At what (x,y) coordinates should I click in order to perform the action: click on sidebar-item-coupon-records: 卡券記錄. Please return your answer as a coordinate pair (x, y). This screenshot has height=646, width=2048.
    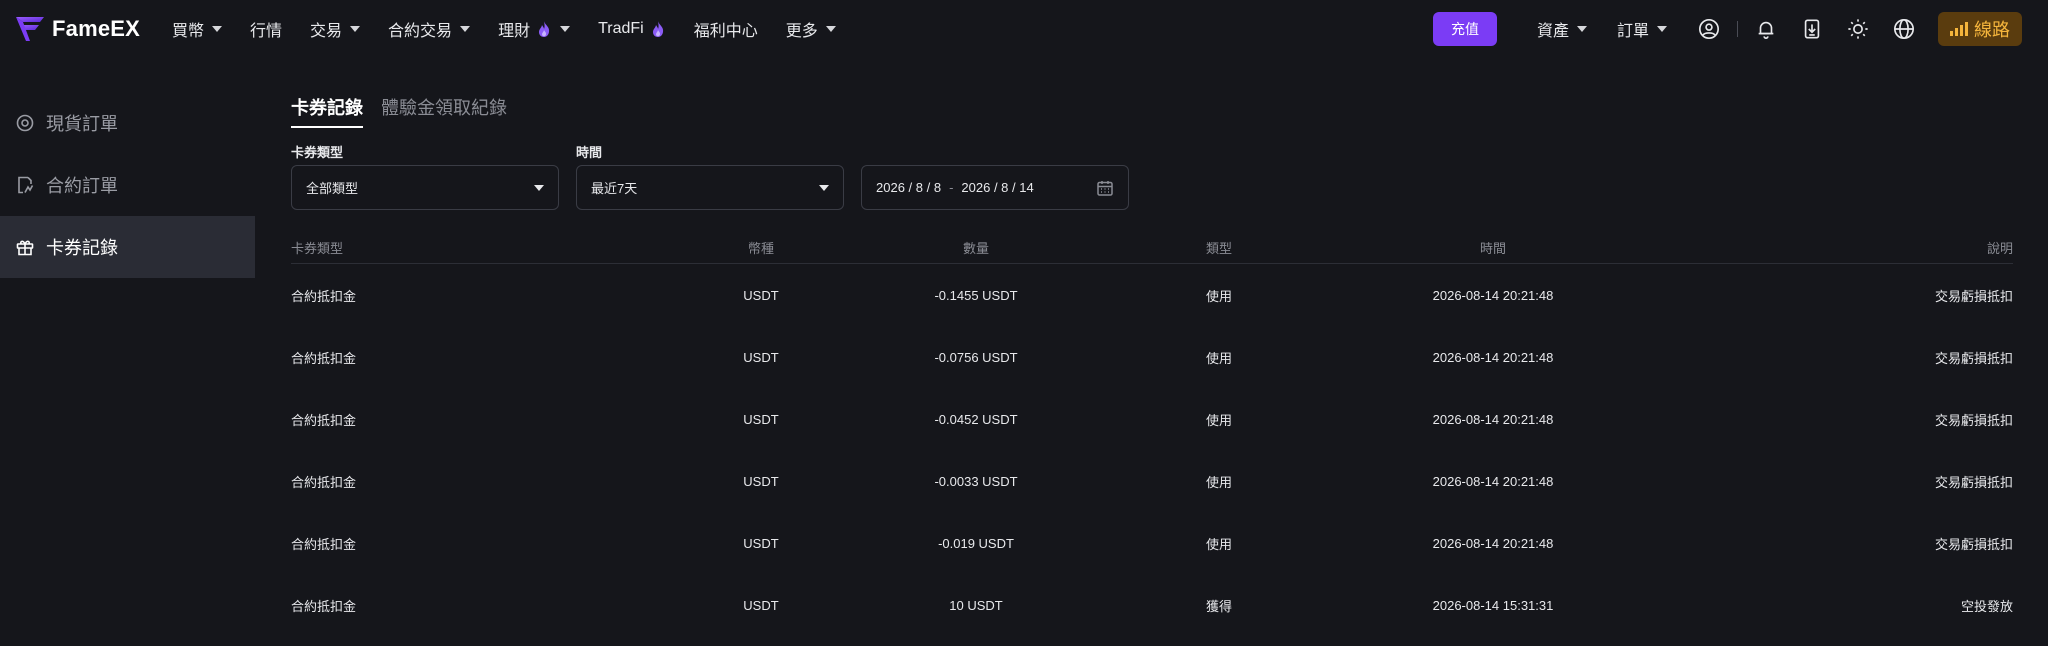
    Looking at the image, I should click on (127, 247).